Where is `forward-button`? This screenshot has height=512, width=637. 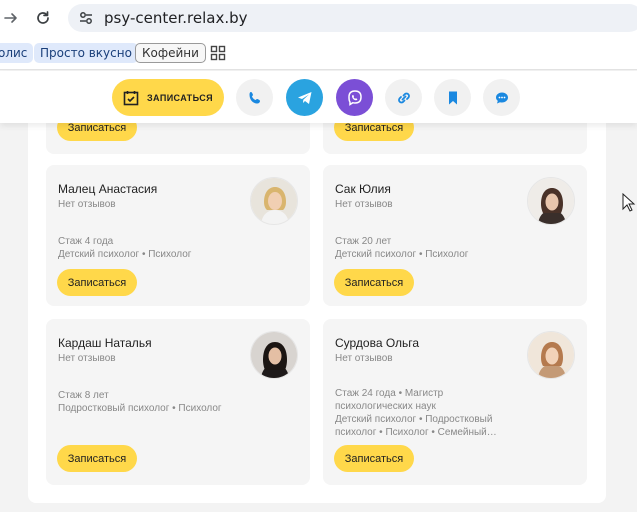 forward-button is located at coordinates (11, 18).